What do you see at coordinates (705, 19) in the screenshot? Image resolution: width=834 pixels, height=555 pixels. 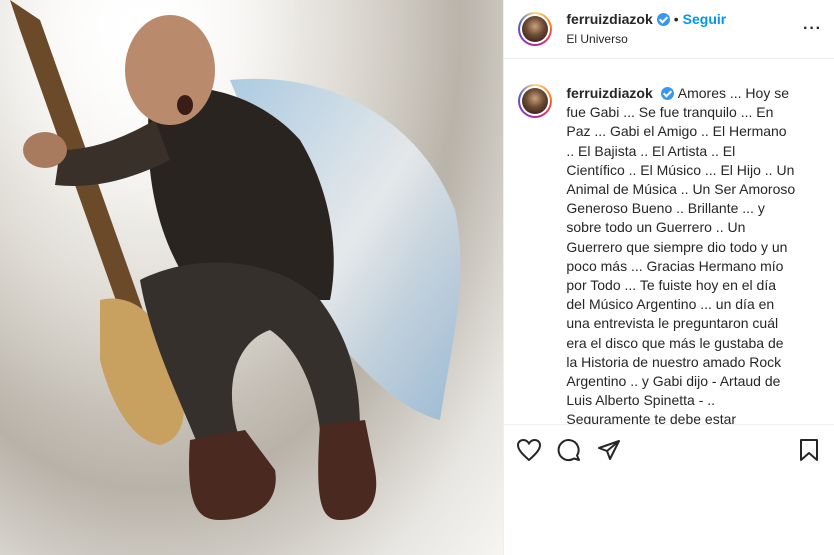 I see `follow-button: Seguir` at bounding box center [705, 19].